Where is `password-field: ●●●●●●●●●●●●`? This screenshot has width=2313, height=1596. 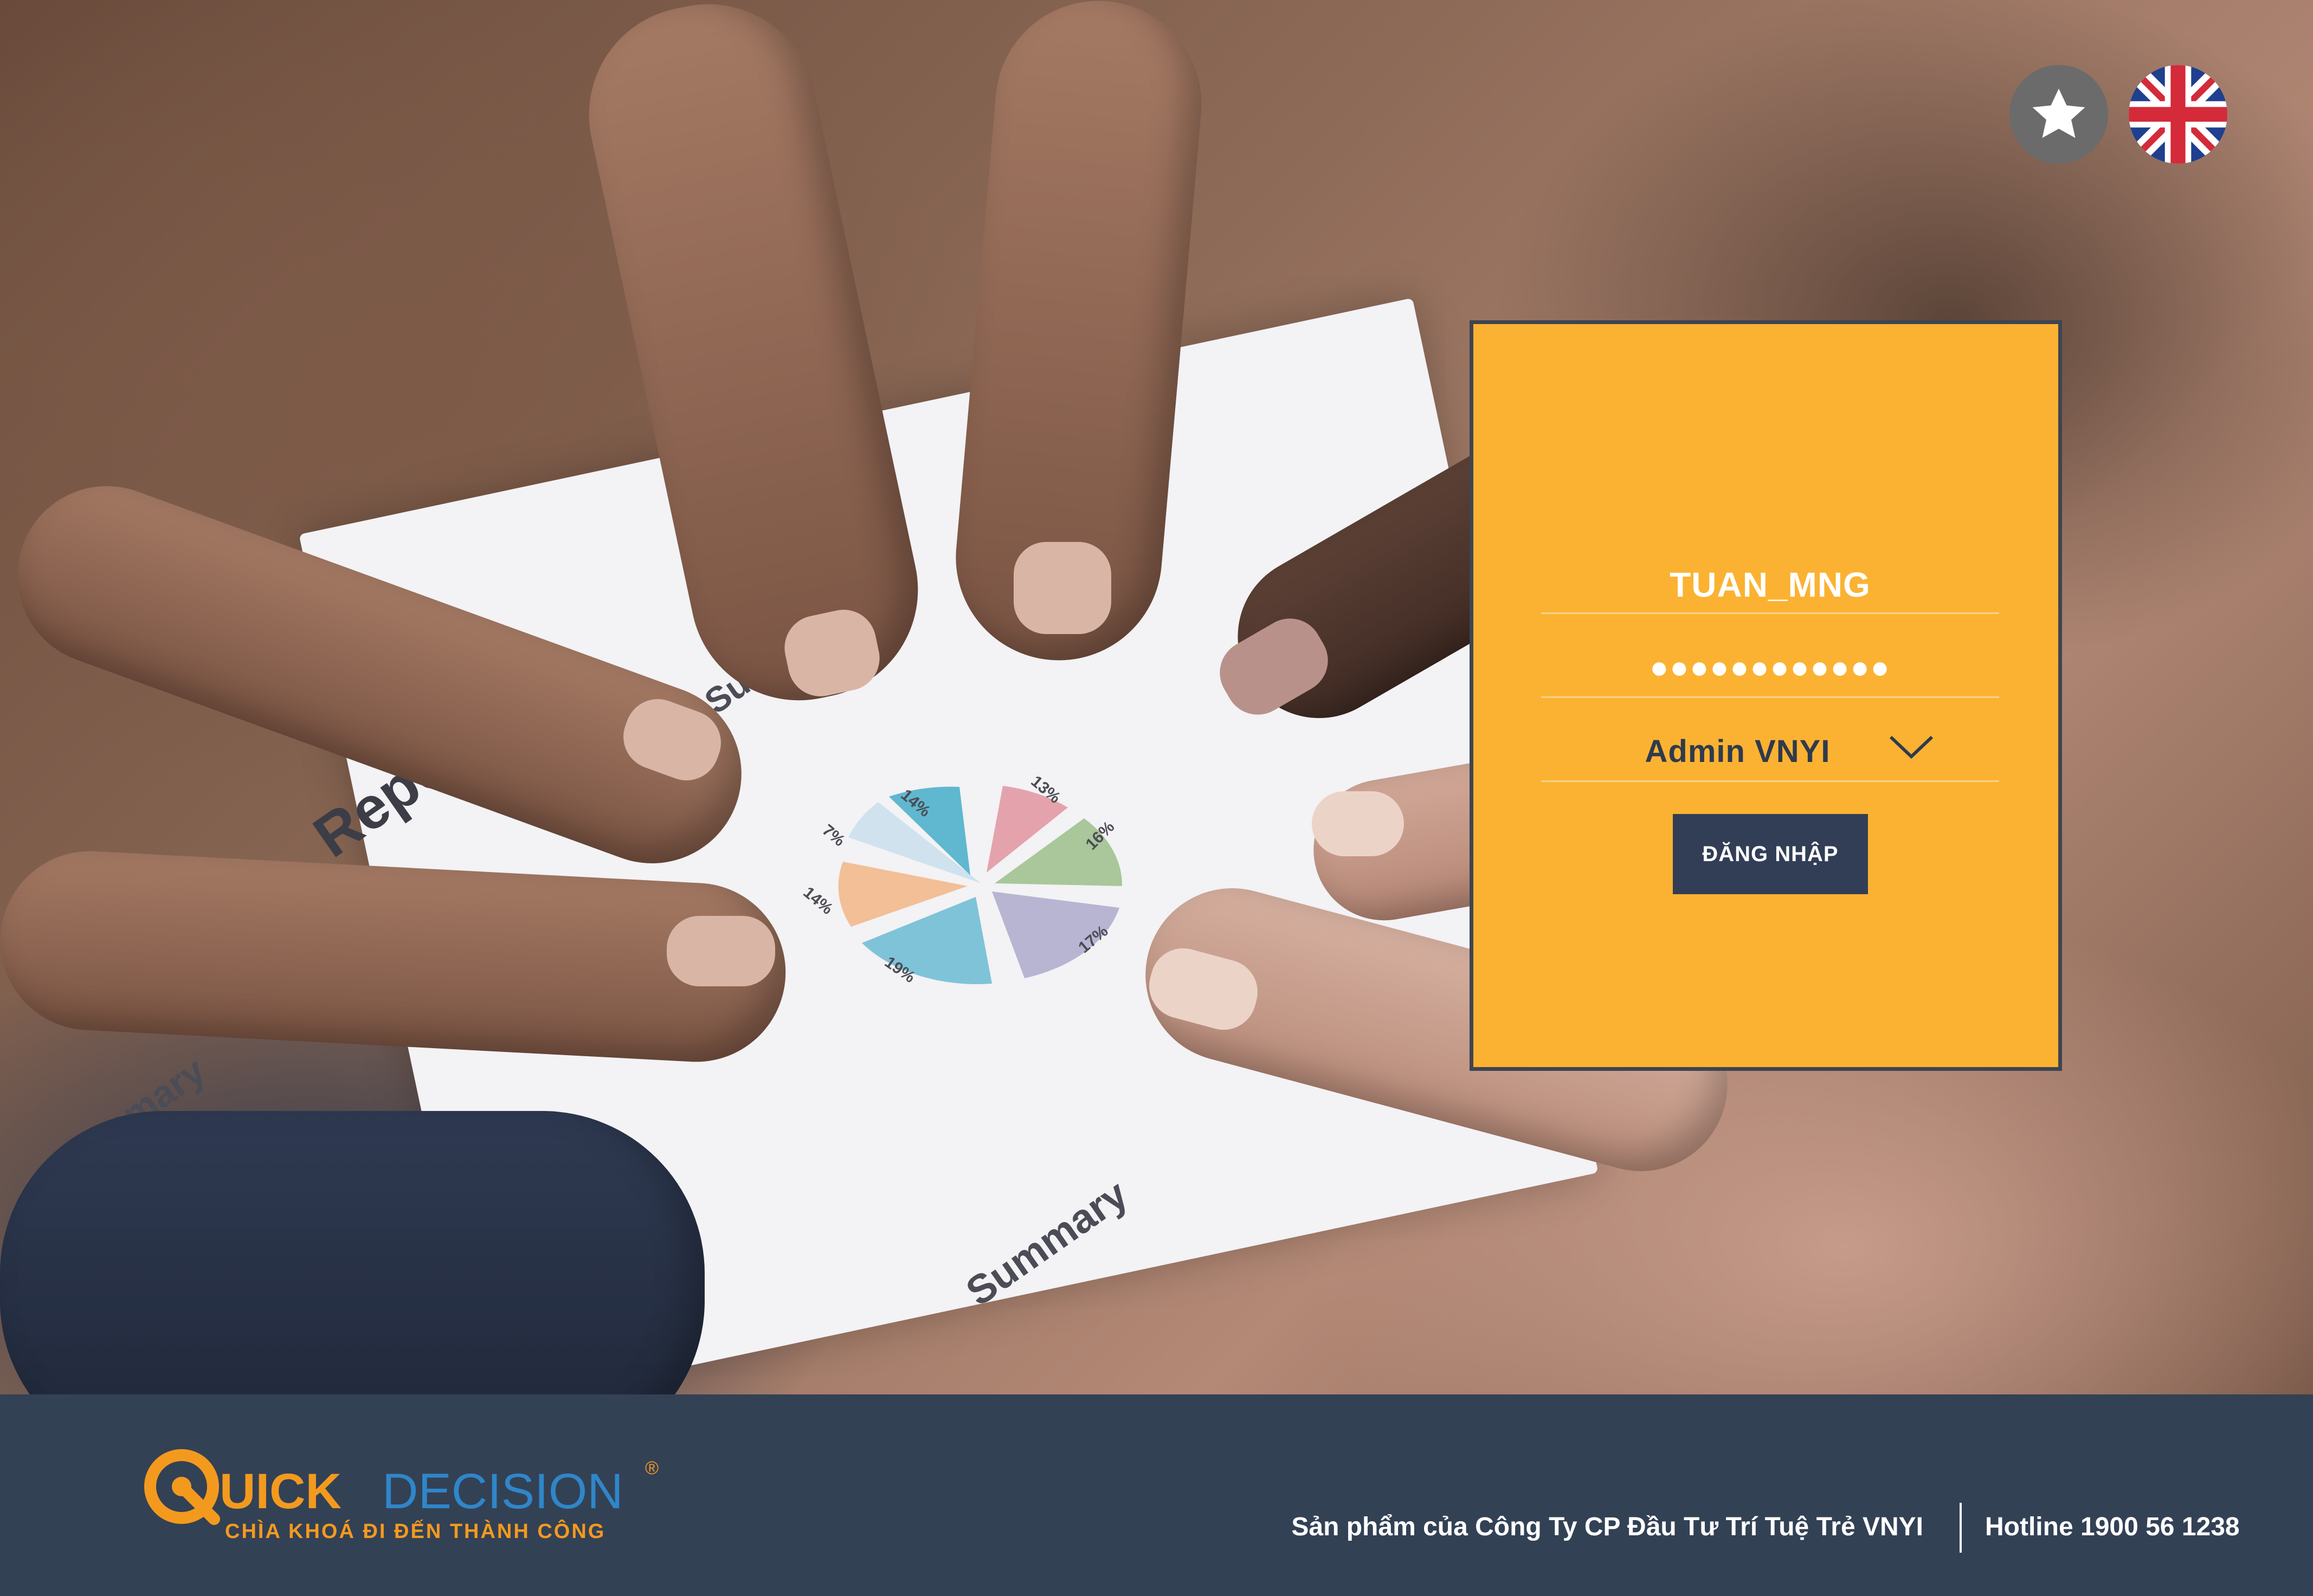
password-field: ●●●●●●●●●●●● is located at coordinates (1770, 658).